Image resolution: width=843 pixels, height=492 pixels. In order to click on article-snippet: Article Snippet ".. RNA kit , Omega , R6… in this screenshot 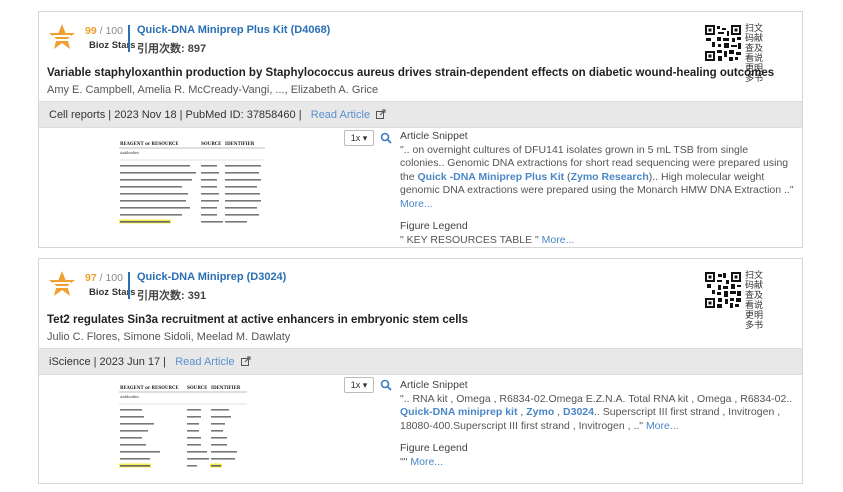, I will do `click(597, 424)`.